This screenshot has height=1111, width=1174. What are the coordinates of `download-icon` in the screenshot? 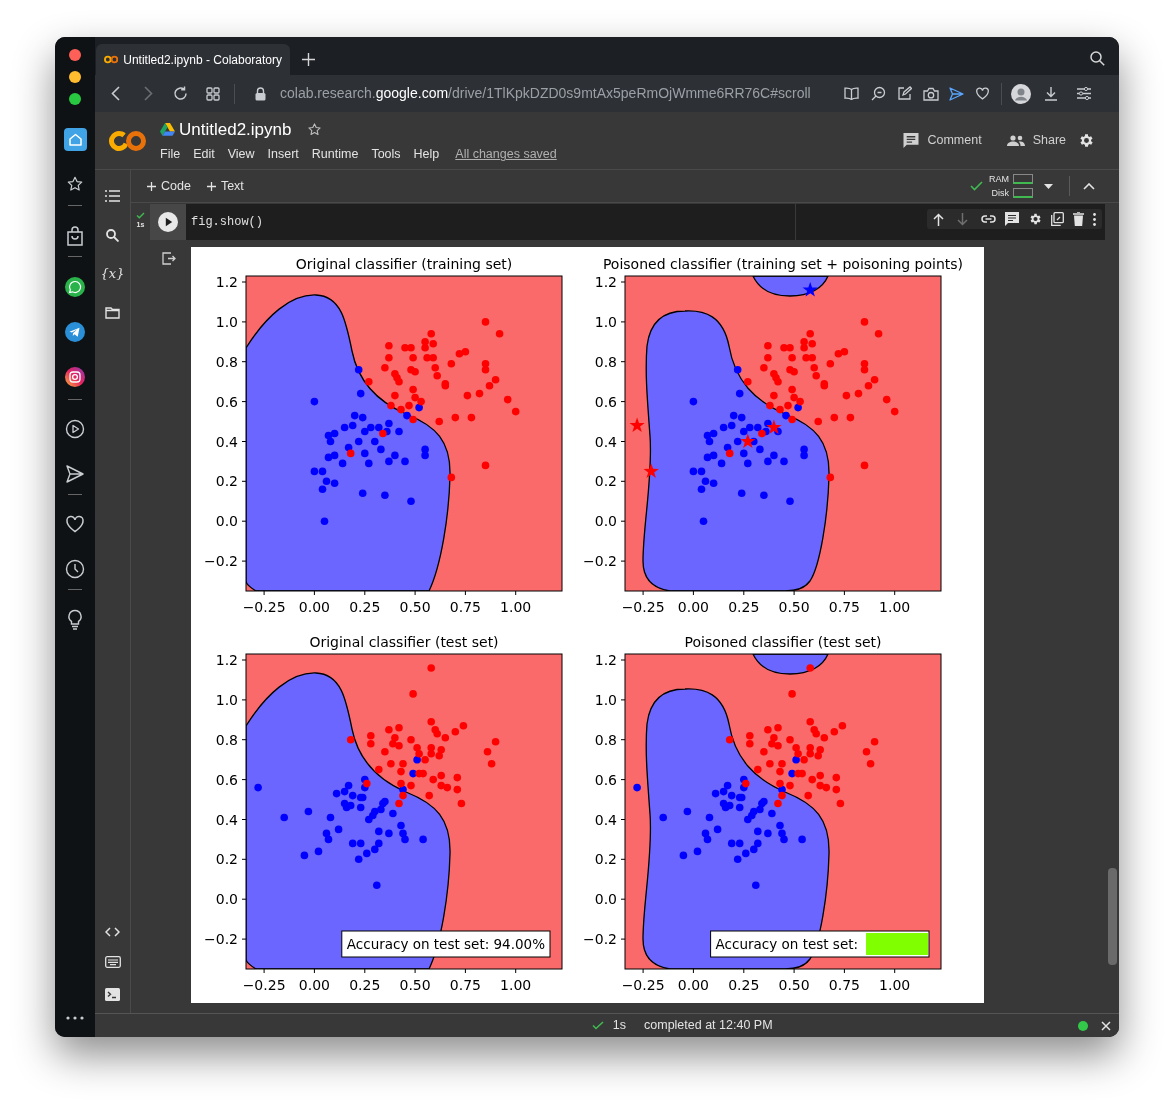 It's located at (1051, 93).